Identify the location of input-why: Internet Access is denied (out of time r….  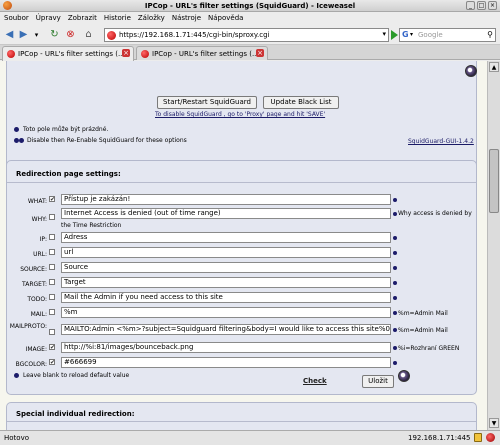
(226, 213).